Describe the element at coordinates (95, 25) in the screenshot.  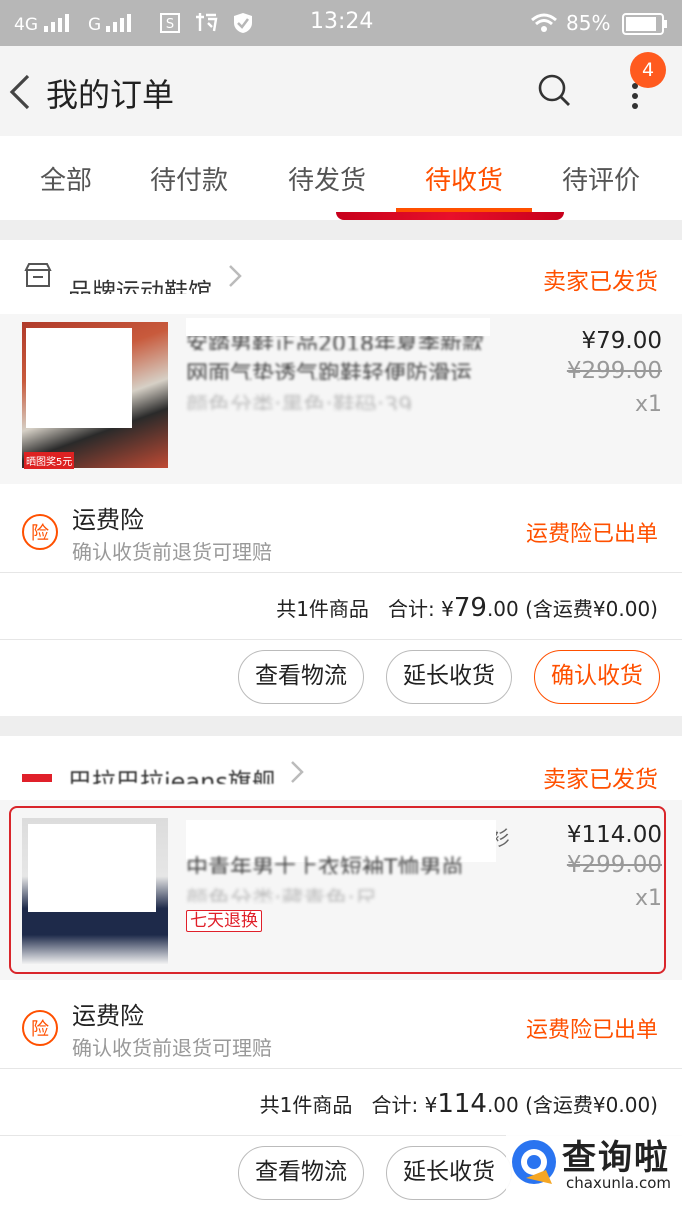
I see `network-type-2: G` at that location.